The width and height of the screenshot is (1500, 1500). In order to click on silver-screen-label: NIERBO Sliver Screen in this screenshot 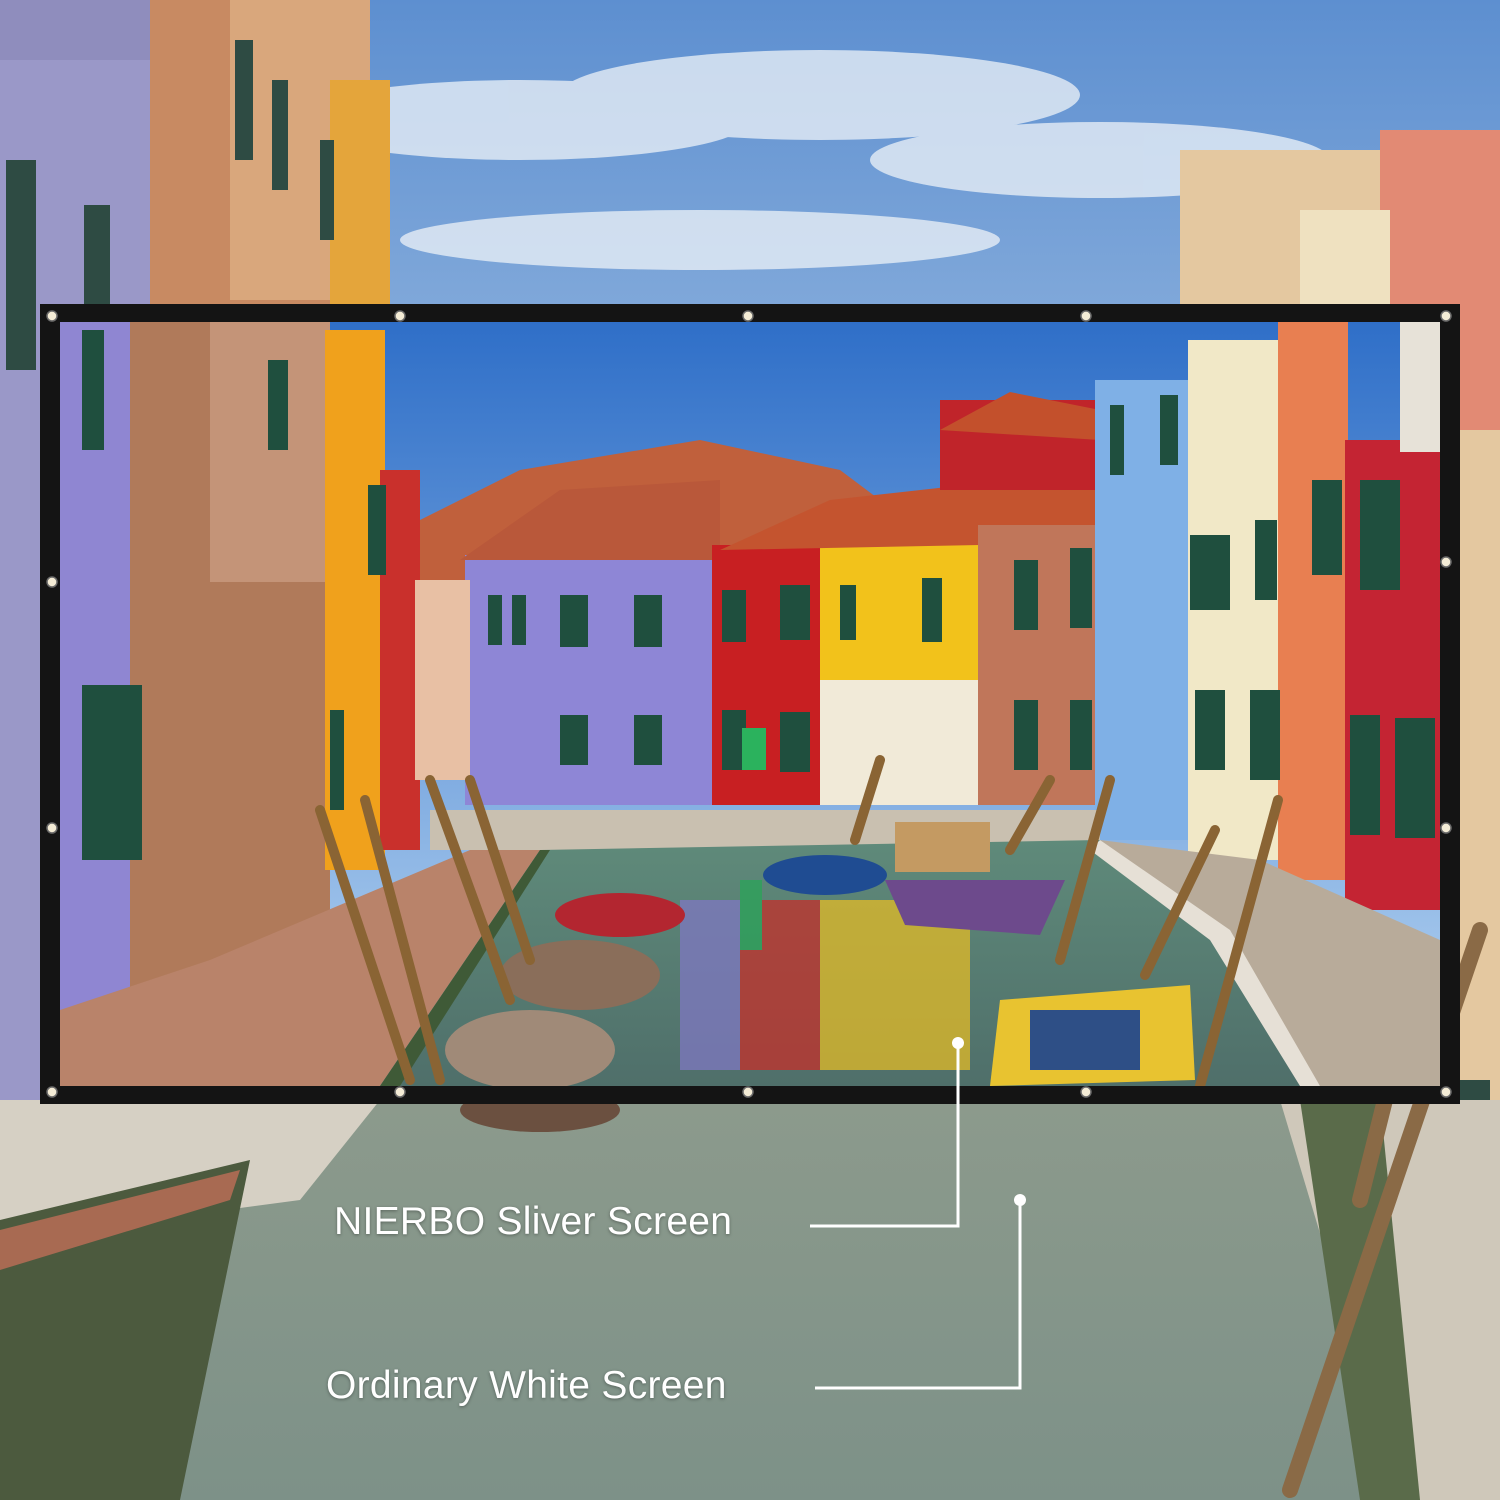, I will do `click(533, 1221)`.